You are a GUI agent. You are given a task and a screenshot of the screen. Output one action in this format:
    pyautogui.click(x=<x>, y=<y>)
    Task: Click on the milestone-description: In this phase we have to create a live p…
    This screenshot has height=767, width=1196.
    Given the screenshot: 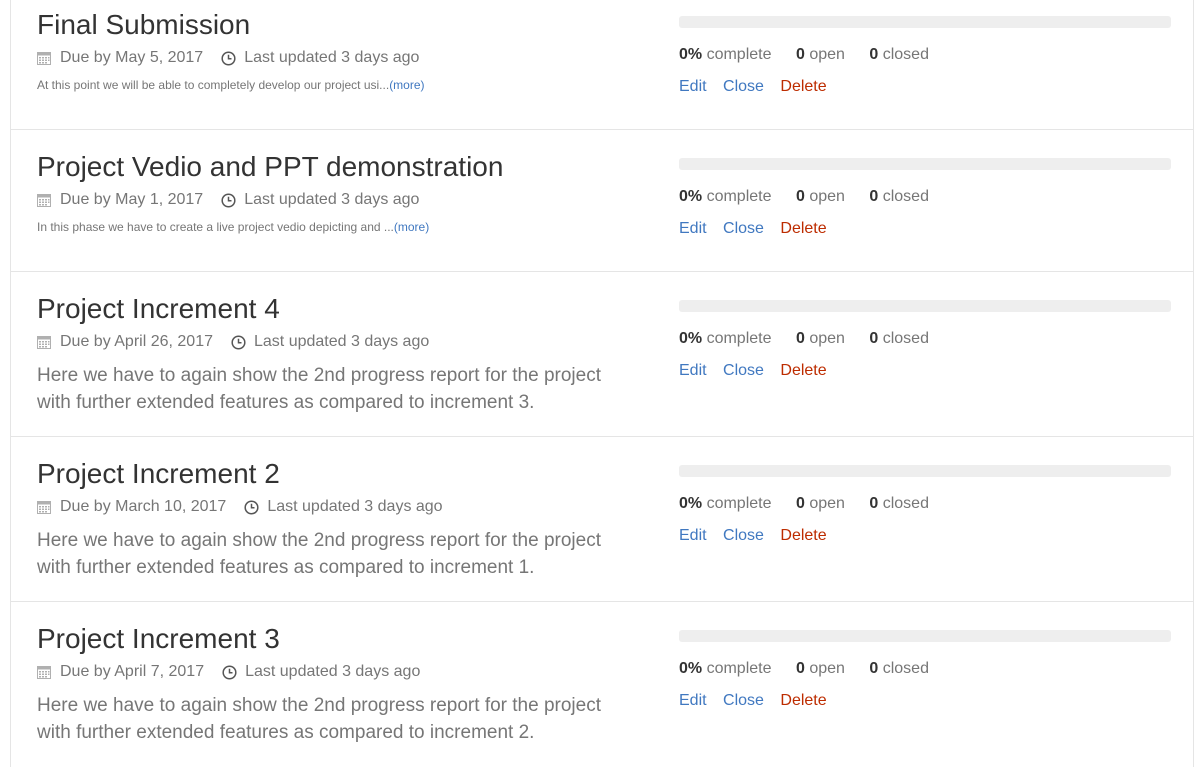 What is the action you would take?
    pyautogui.click(x=337, y=227)
    